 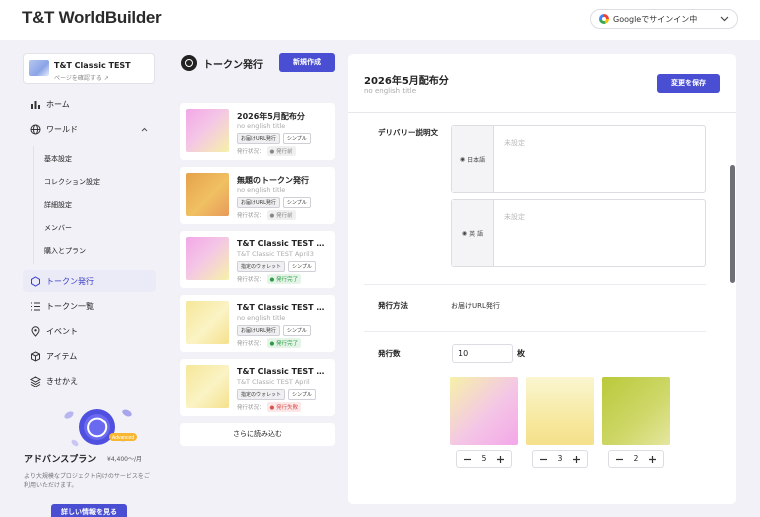 What do you see at coordinates (636, 459) in the screenshot?
I see `quantity-stepper: 2` at bounding box center [636, 459].